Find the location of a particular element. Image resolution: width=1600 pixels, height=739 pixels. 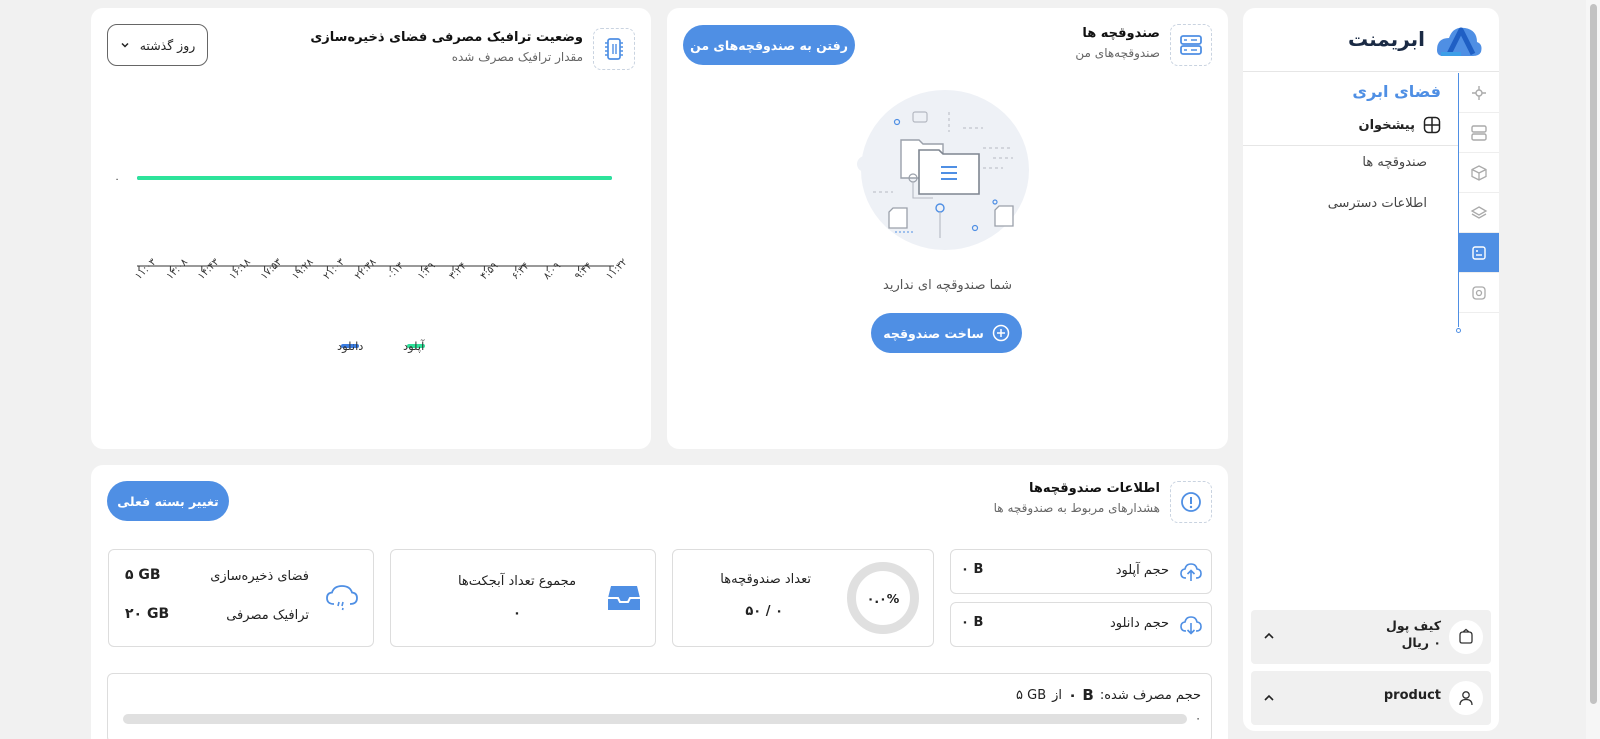

rail-box is located at coordinates (1479, 173).